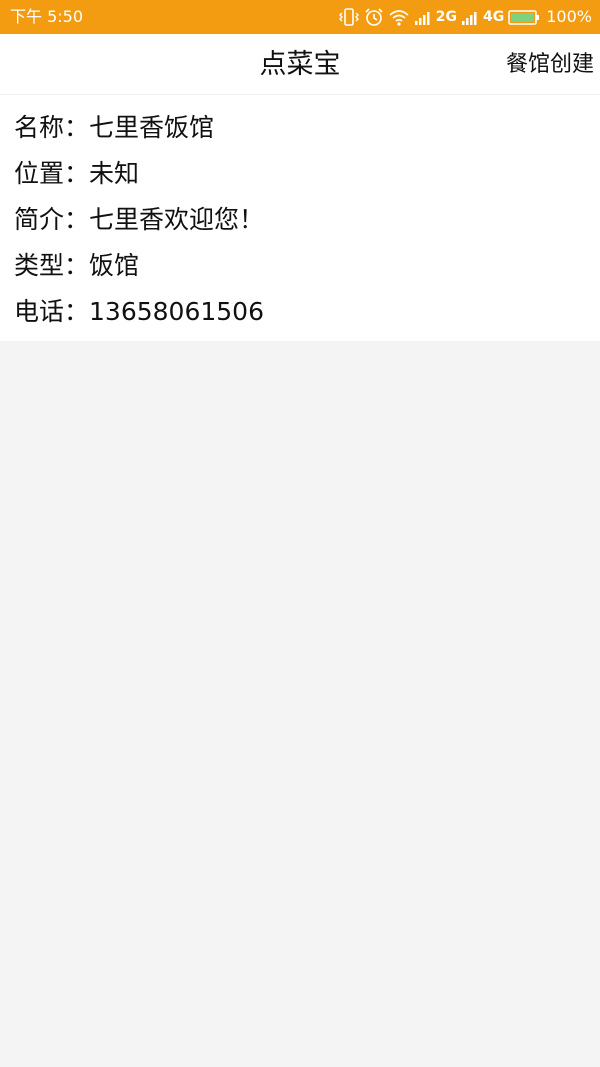 This screenshot has width=600, height=1067. What do you see at coordinates (52, 219) in the screenshot?
I see `intro-label: 简介：` at bounding box center [52, 219].